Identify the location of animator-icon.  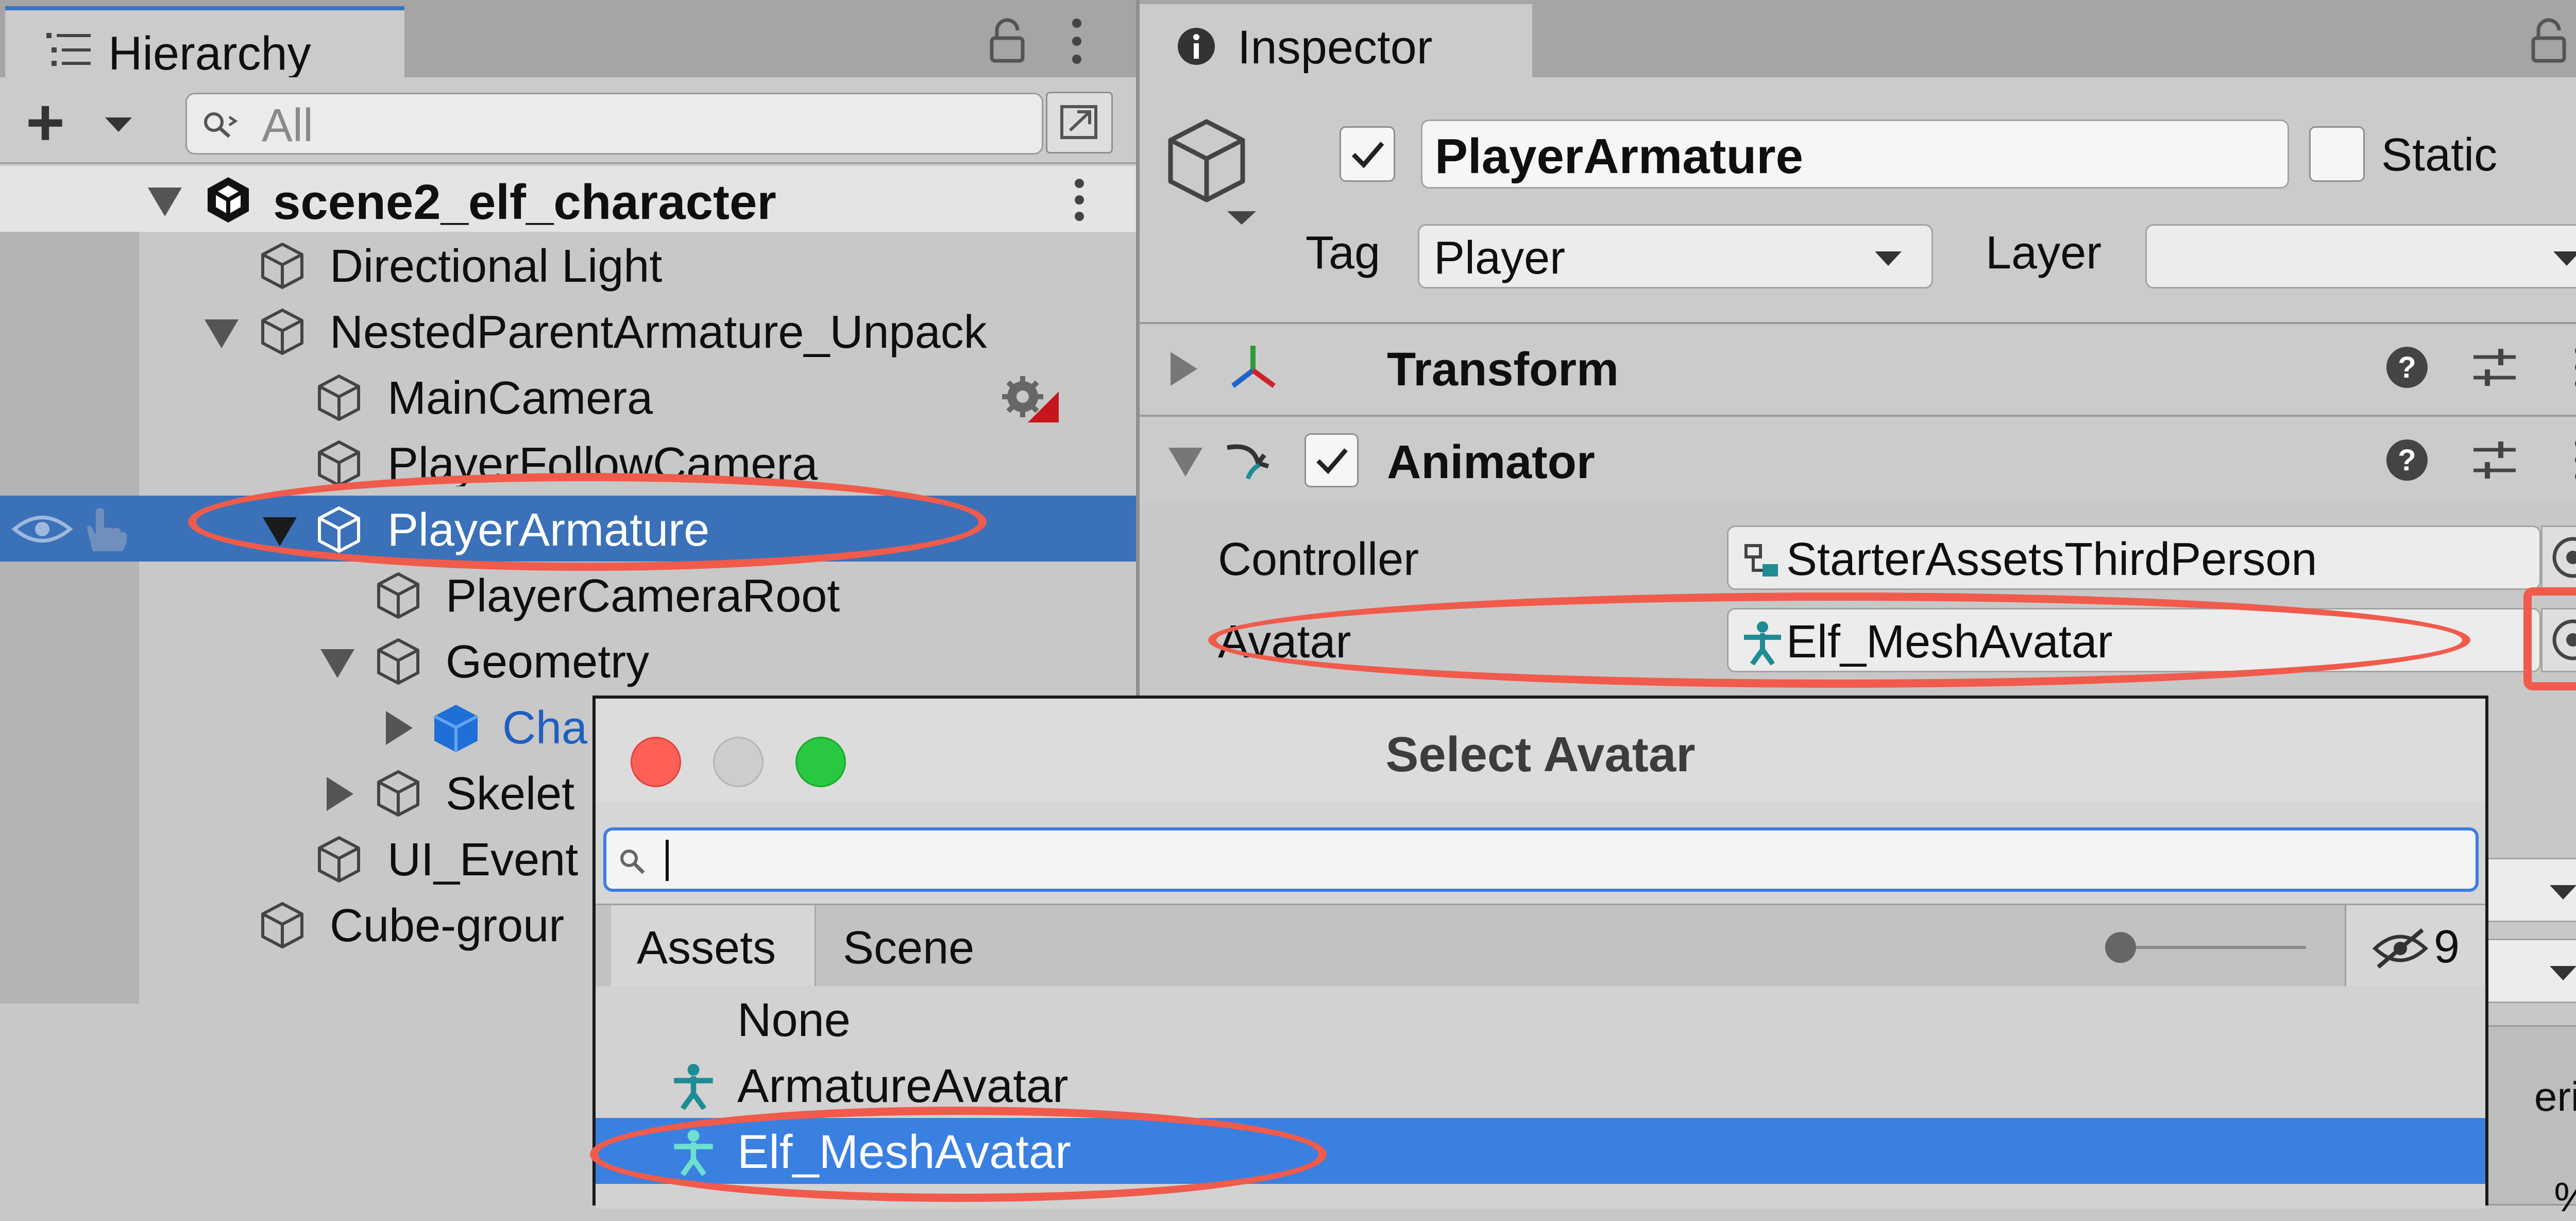
(1250, 460).